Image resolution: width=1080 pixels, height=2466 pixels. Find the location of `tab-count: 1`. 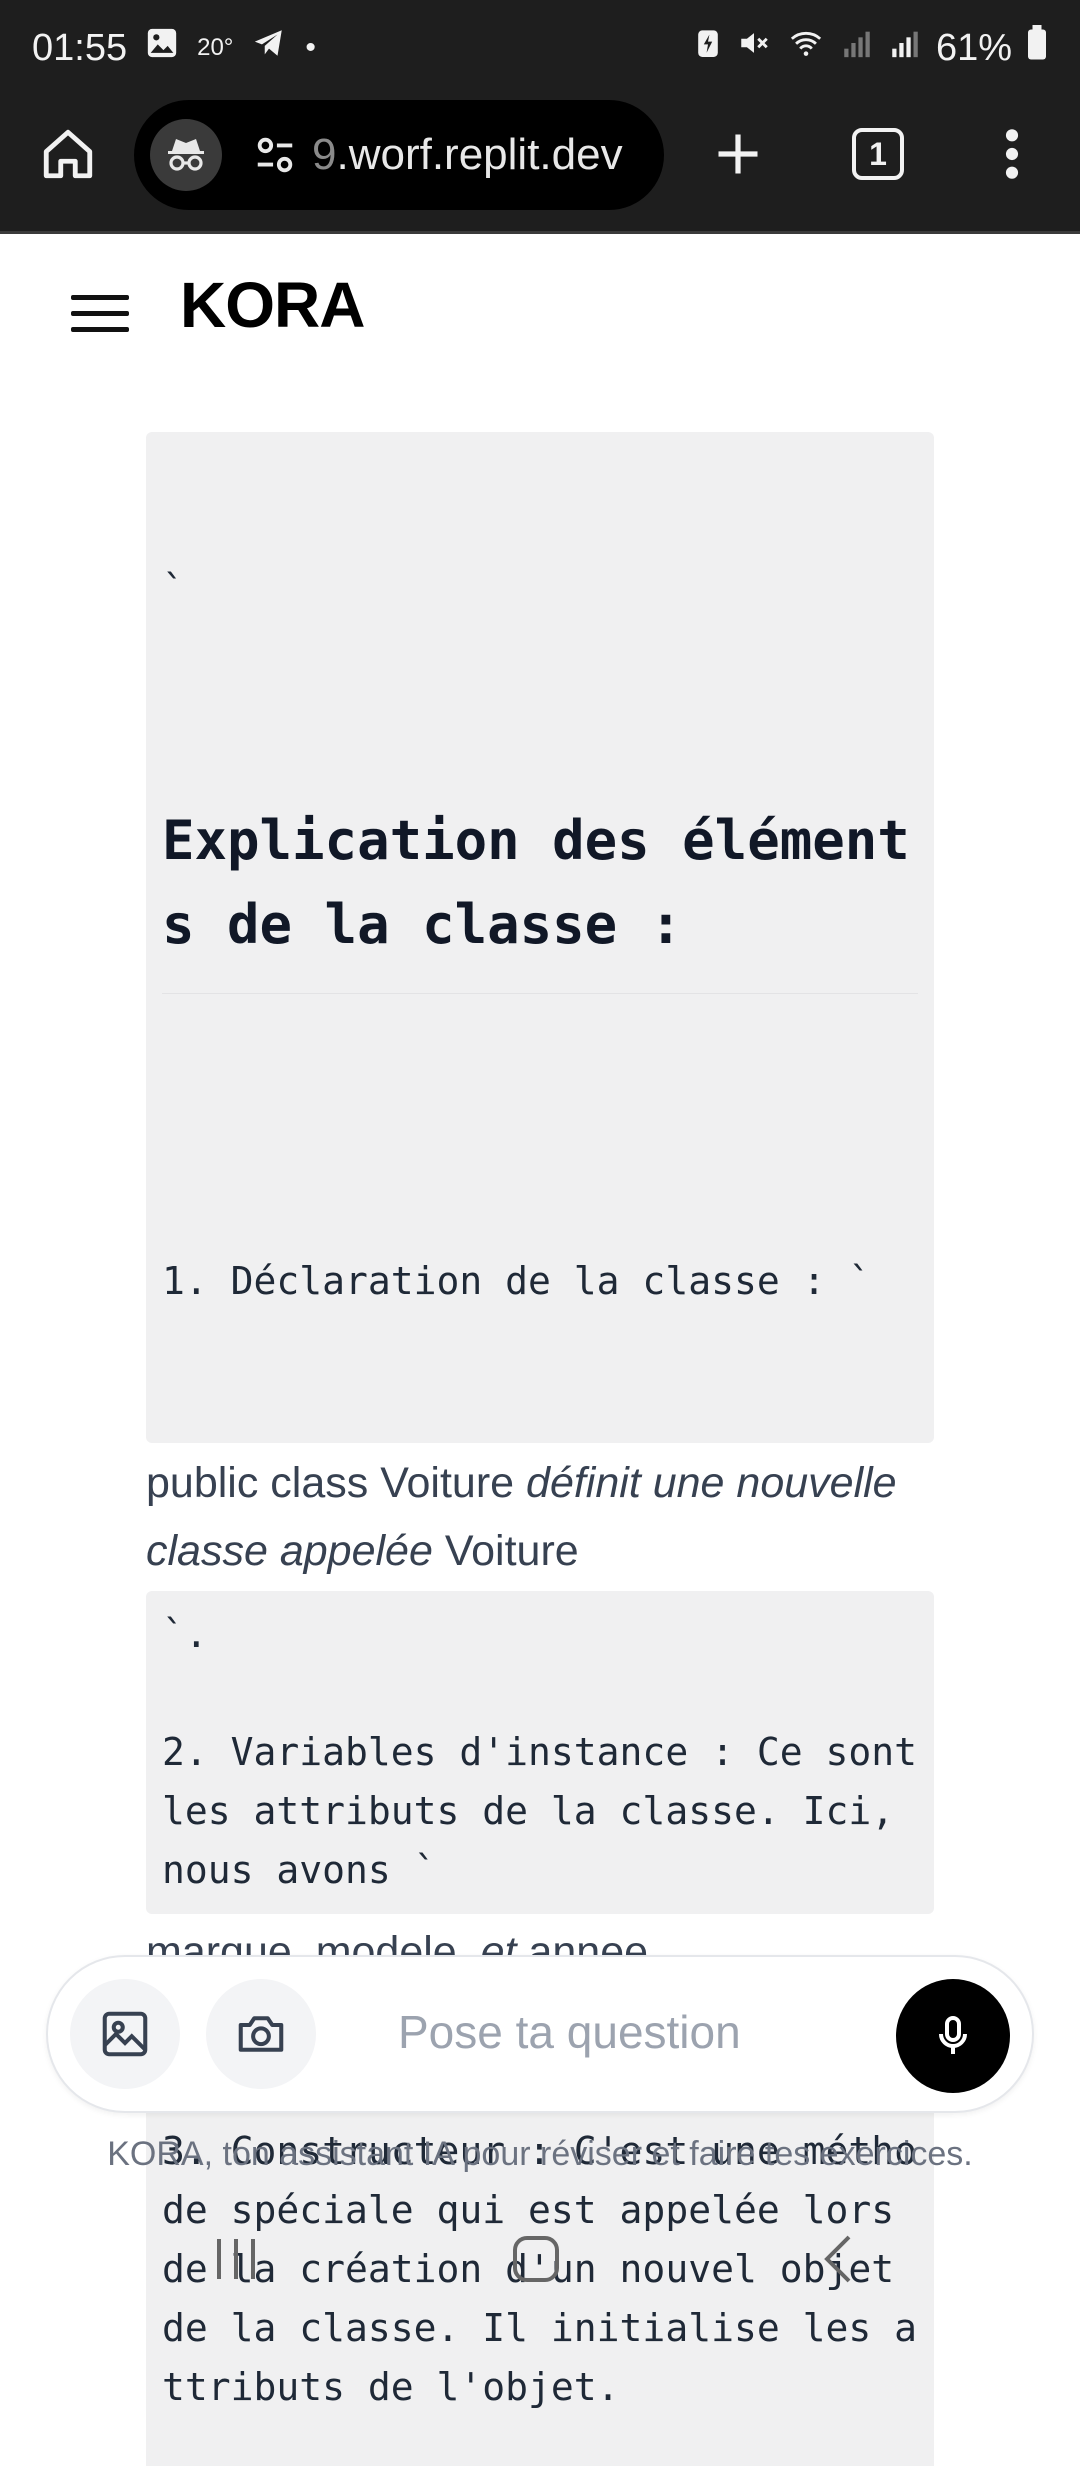

tab-count: 1 is located at coordinates (878, 154).